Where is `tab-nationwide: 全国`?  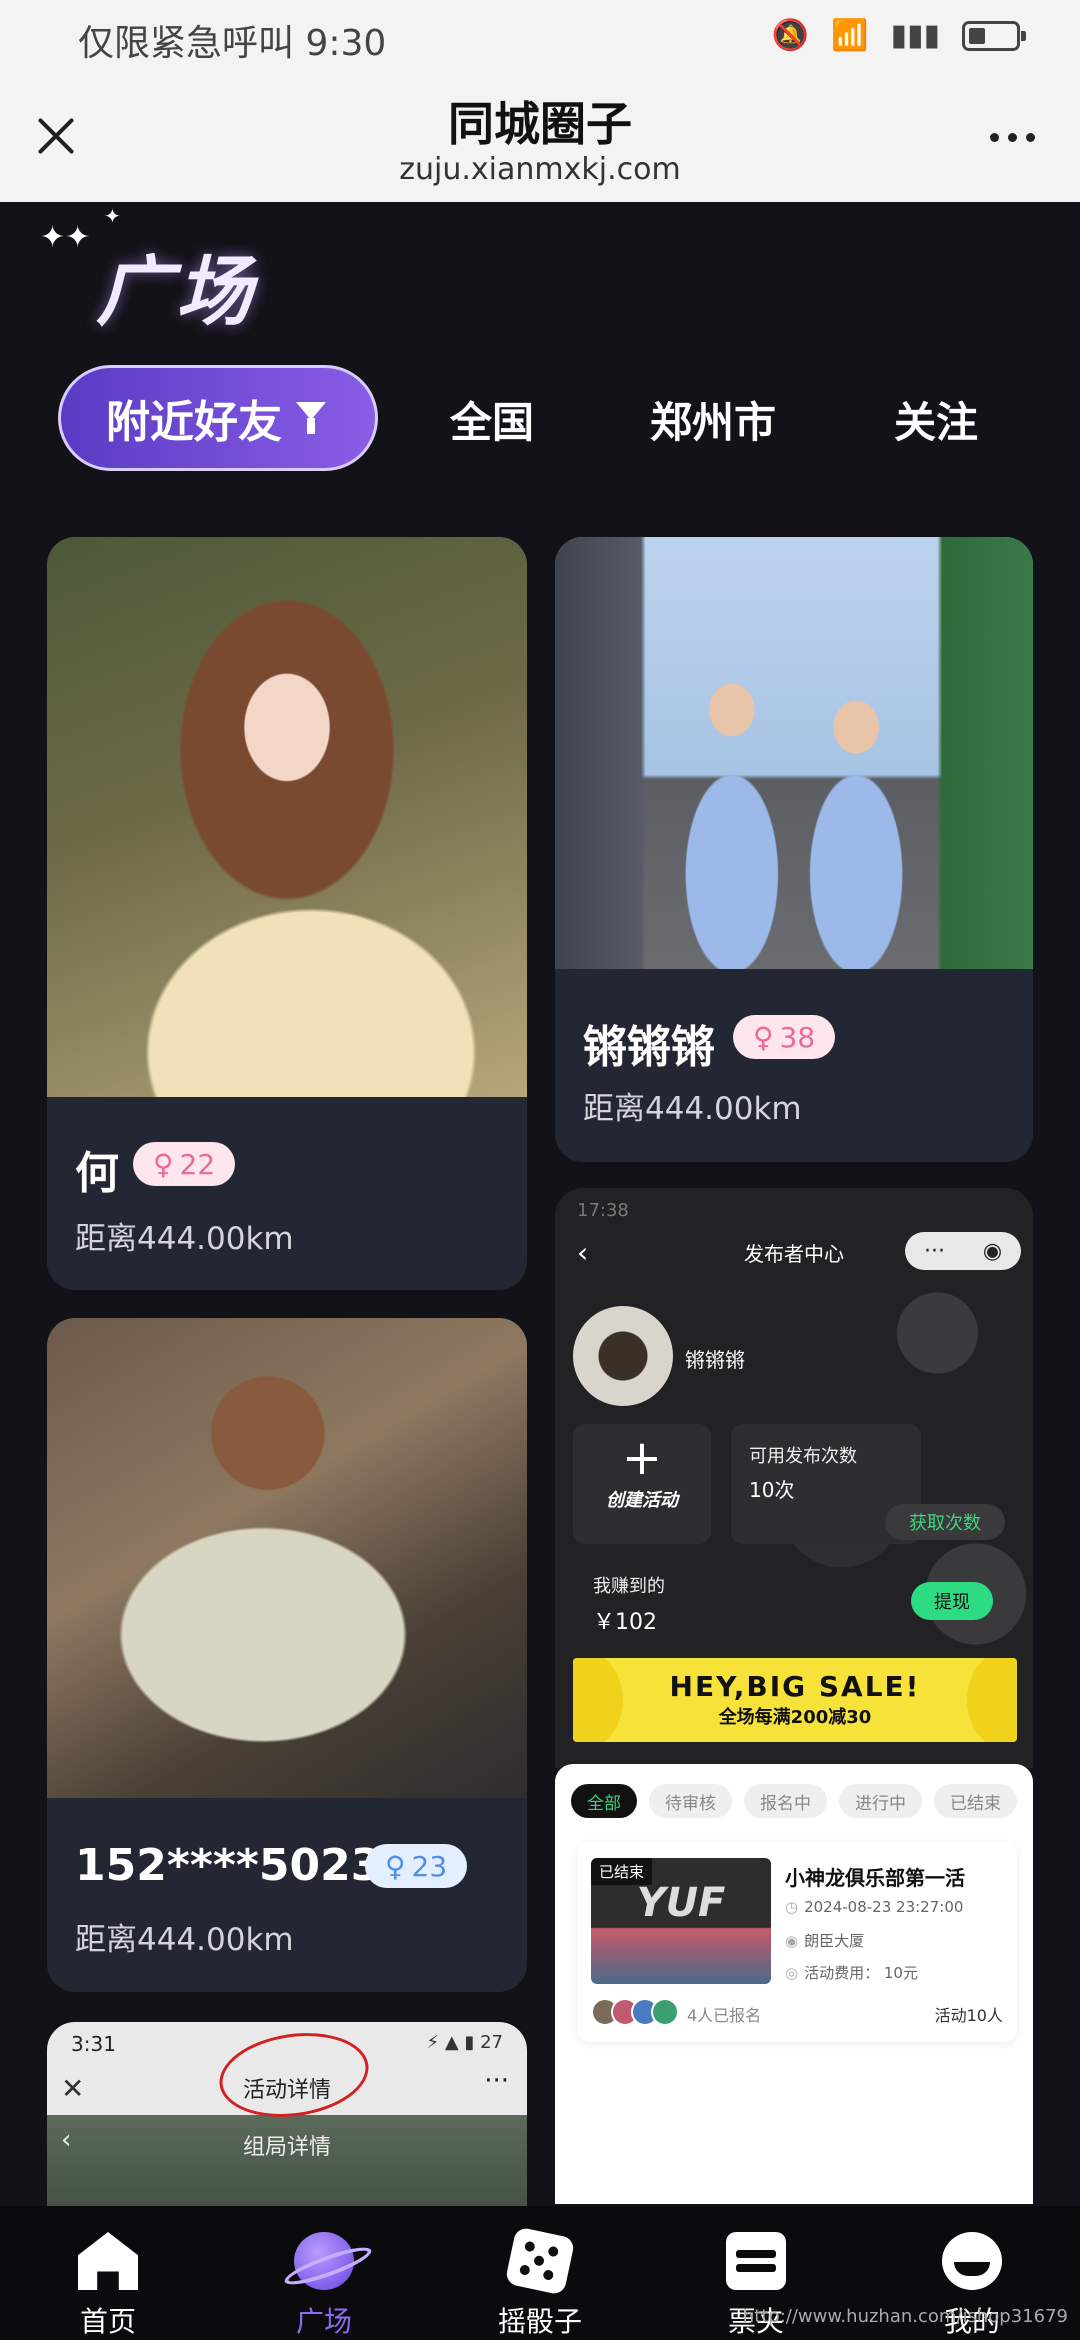 tab-nationwide: 全国 is located at coordinates (492, 419).